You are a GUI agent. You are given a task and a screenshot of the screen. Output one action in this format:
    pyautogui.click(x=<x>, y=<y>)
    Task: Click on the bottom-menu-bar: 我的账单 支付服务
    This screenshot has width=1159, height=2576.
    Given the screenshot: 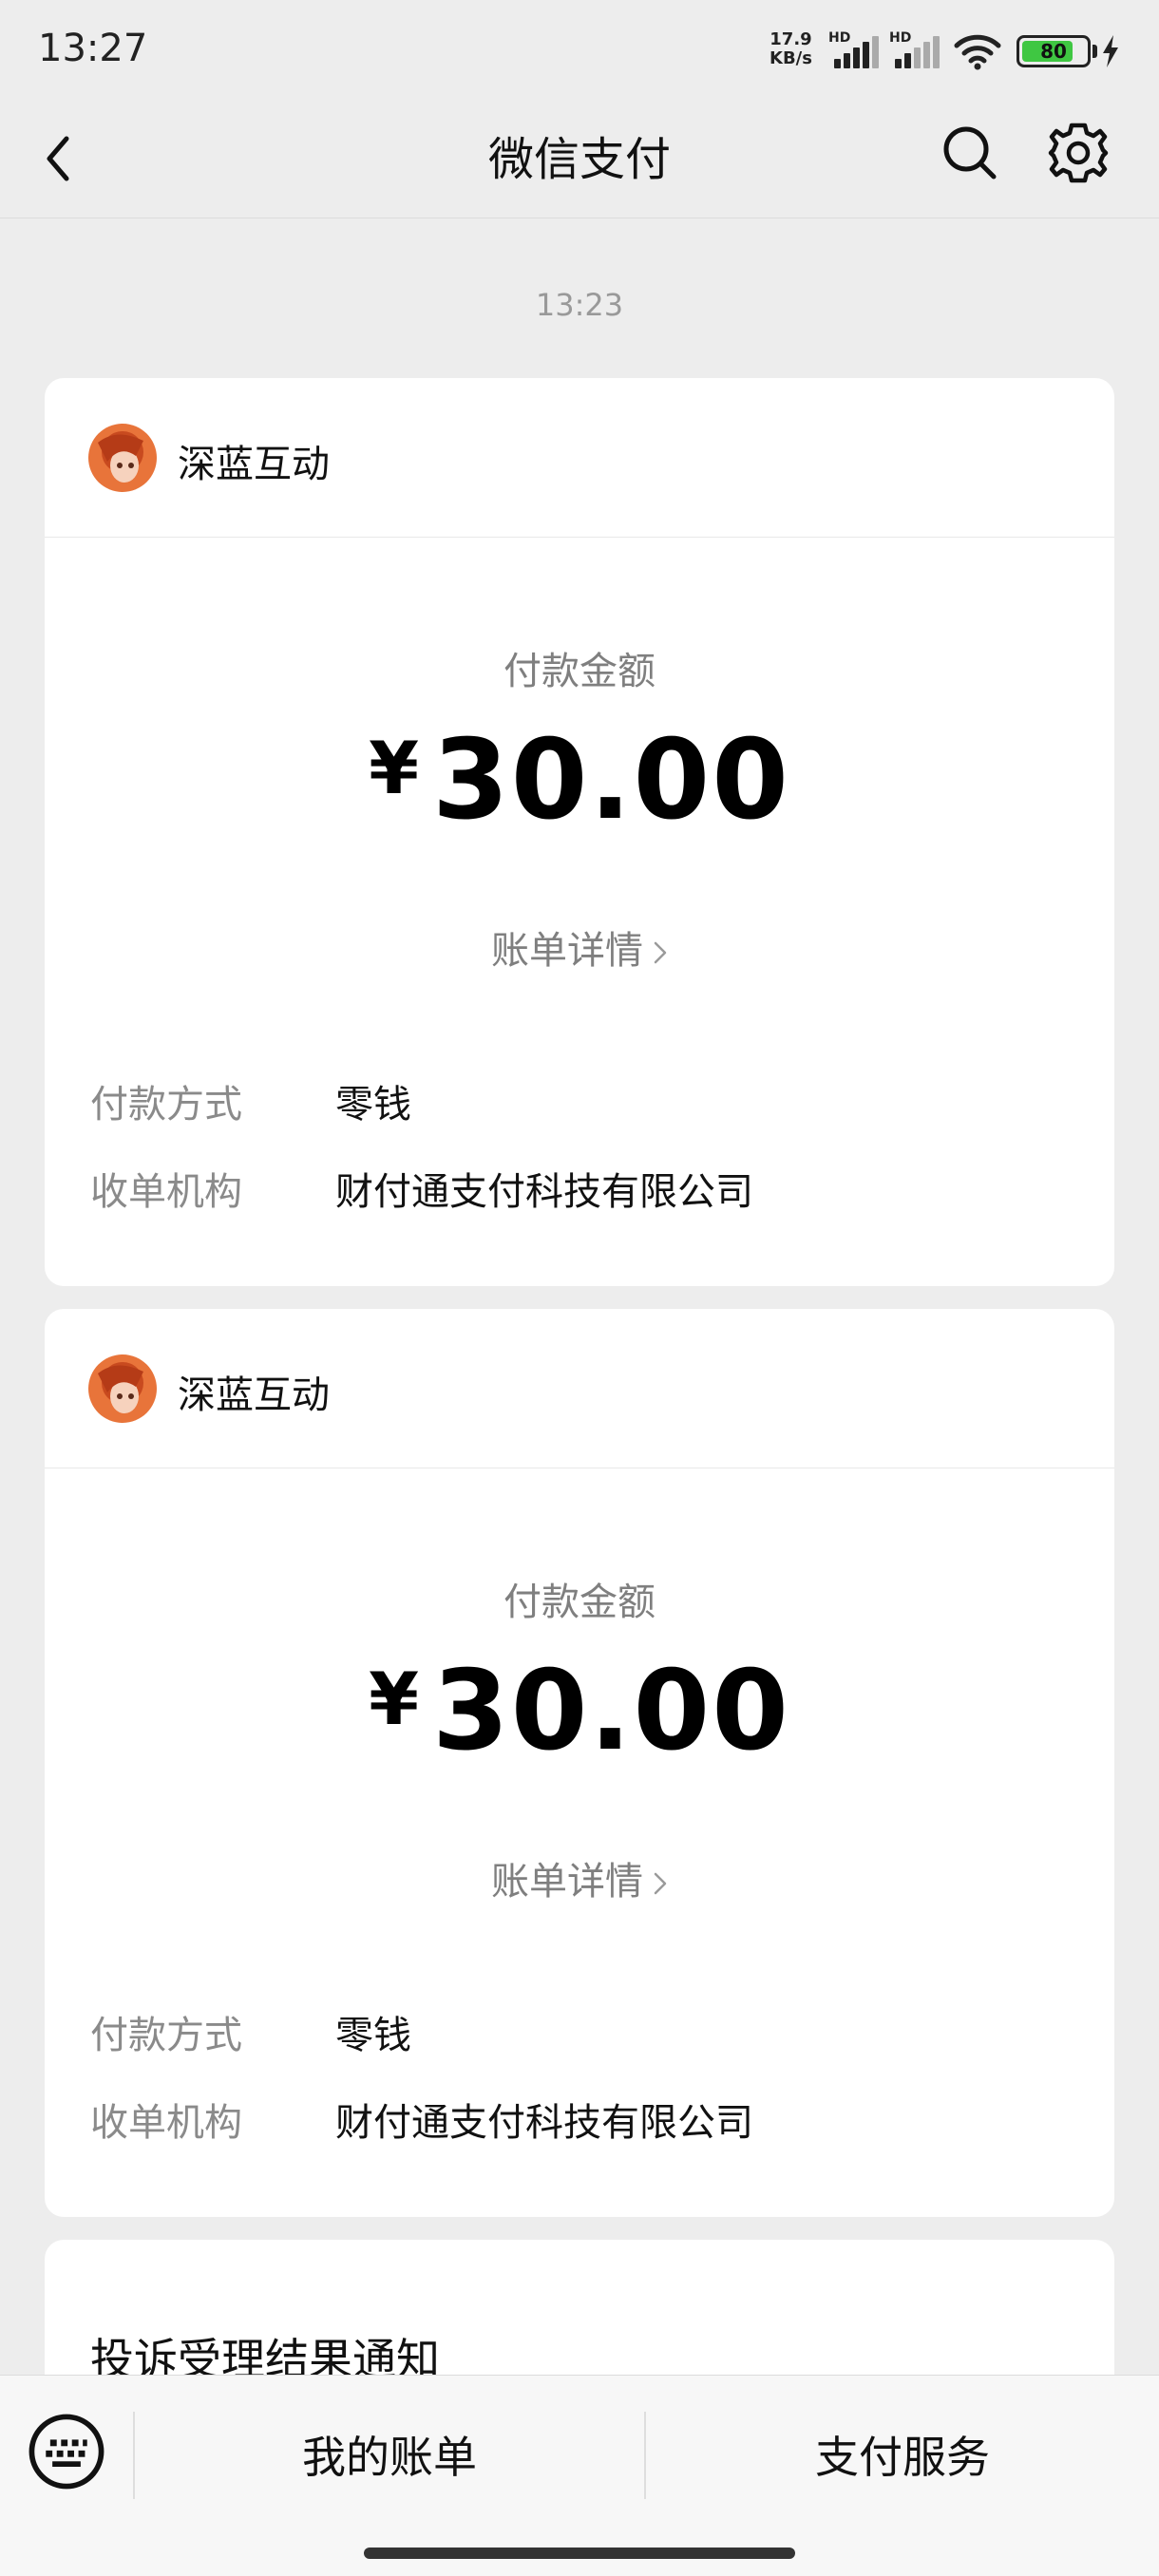 What is the action you would take?
    pyautogui.click(x=579, y=2475)
    